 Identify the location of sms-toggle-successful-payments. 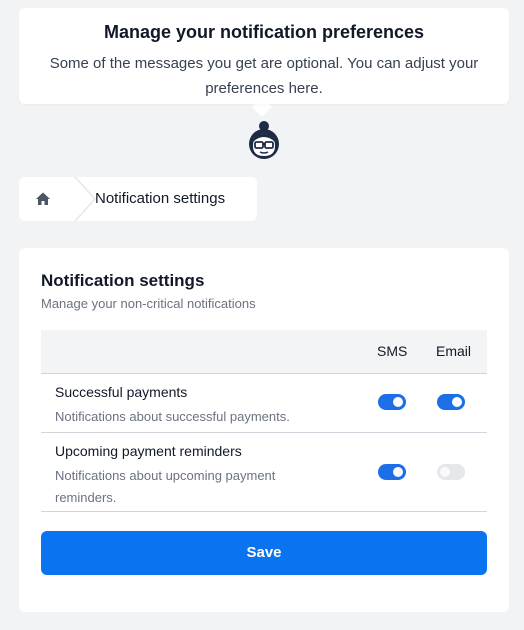
(392, 402).